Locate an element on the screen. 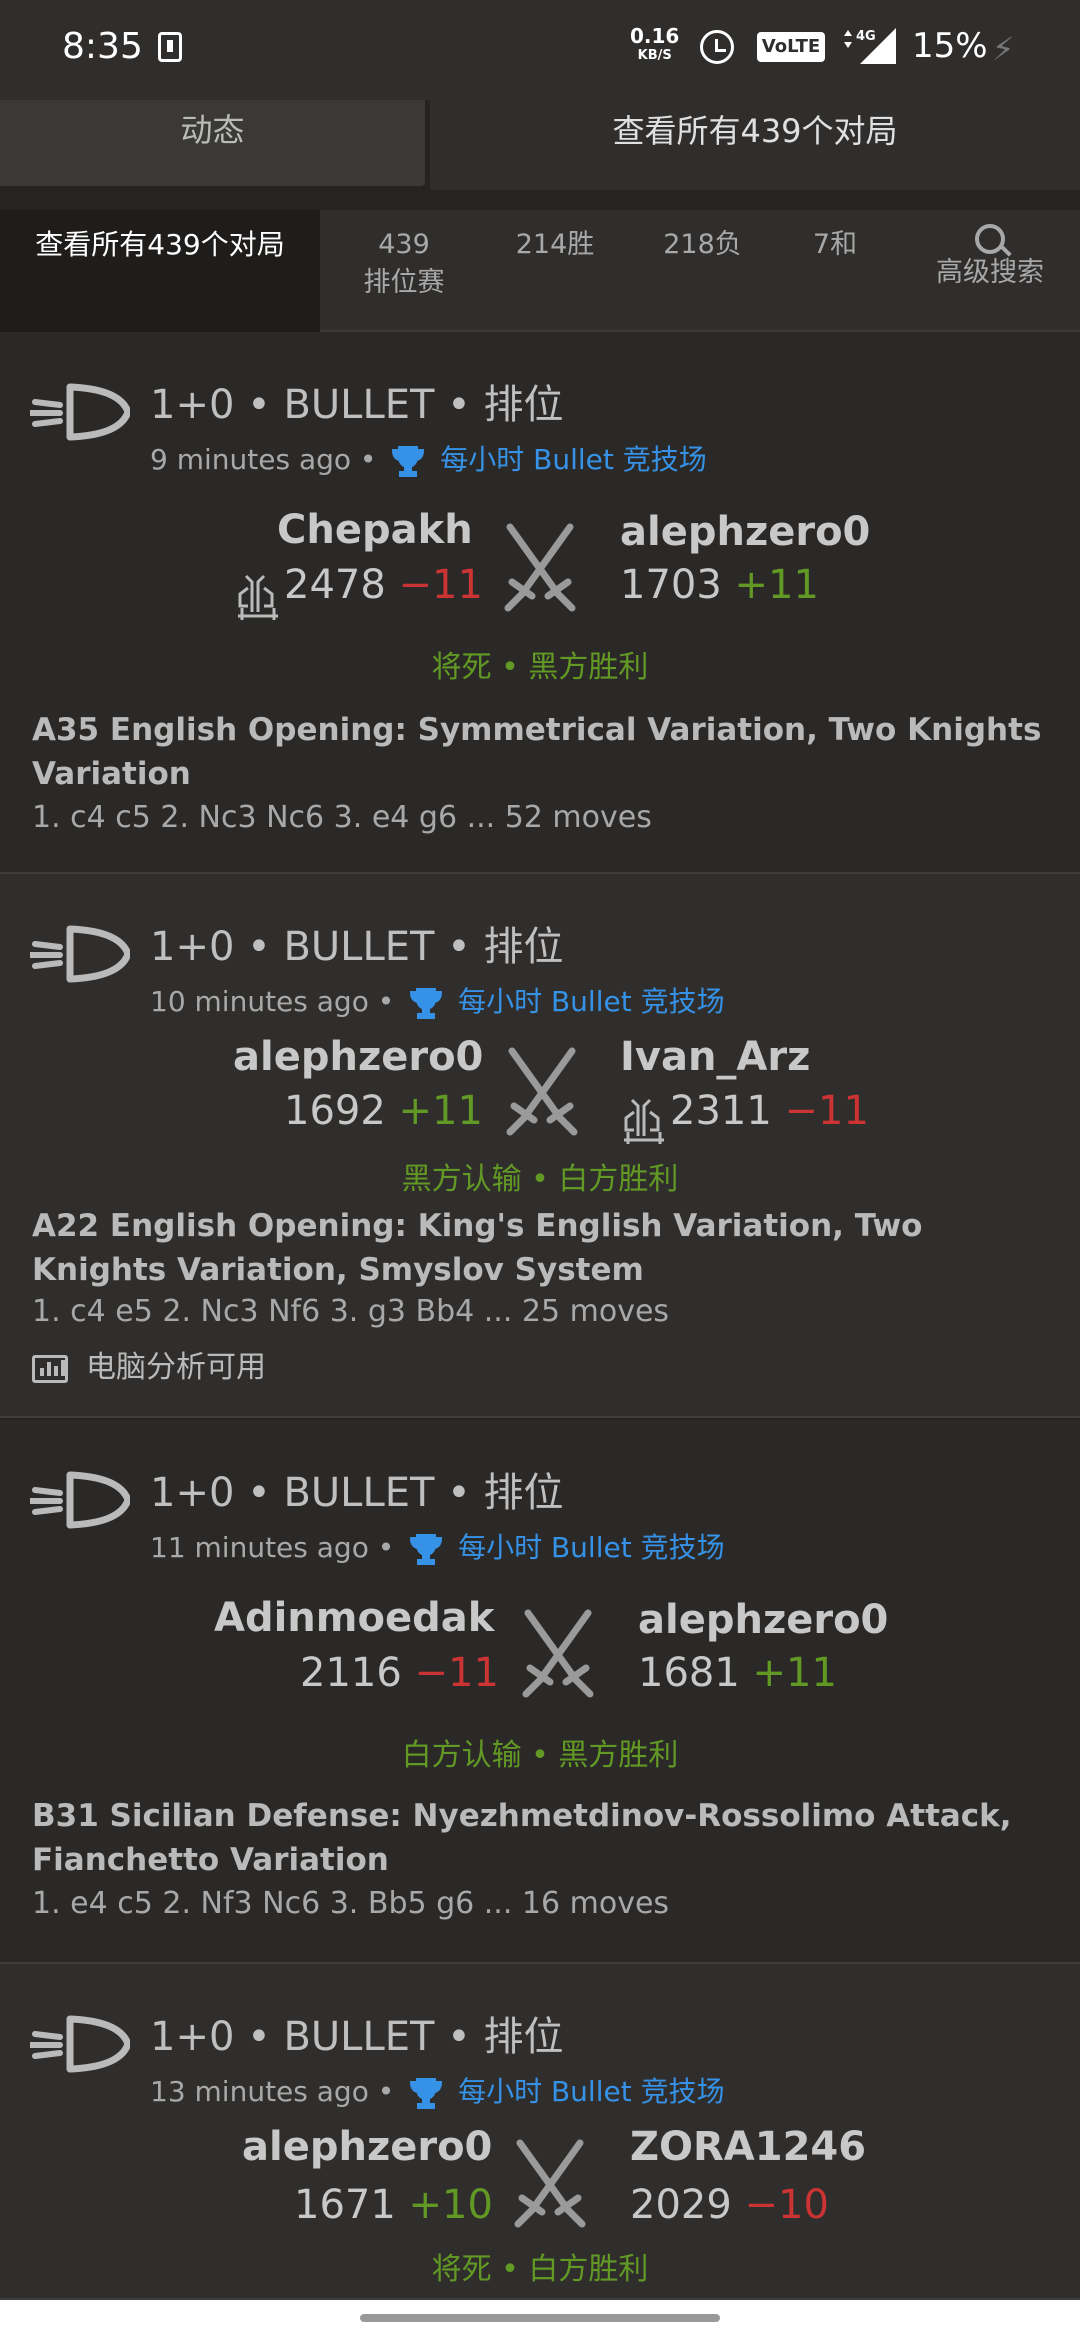 This screenshot has height=2340, width=1080. alarm-icon is located at coordinates (717, 47).